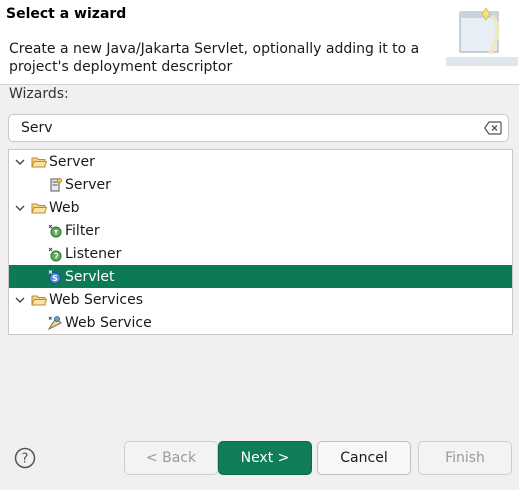 The height and width of the screenshot is (490, 519). What do you see at coordinates (64, 207) in the screenshot?
I see `tree-item-label: Web` at bounding box center [64, 207].